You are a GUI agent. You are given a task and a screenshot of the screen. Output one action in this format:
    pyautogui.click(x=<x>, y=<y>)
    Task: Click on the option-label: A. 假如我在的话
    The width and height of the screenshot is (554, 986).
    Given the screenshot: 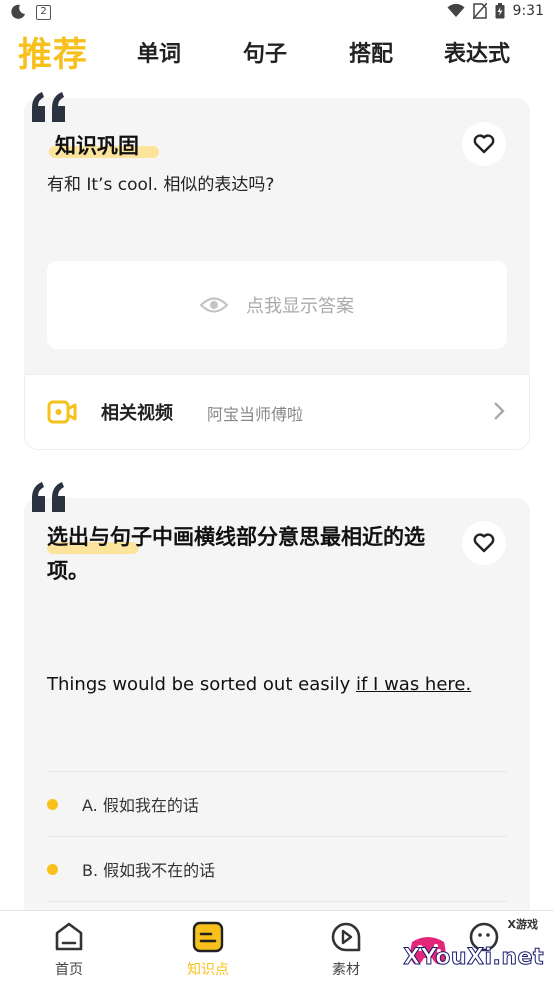 What is the action you would take?
    pyautogui.click(x=140, y=805)
    